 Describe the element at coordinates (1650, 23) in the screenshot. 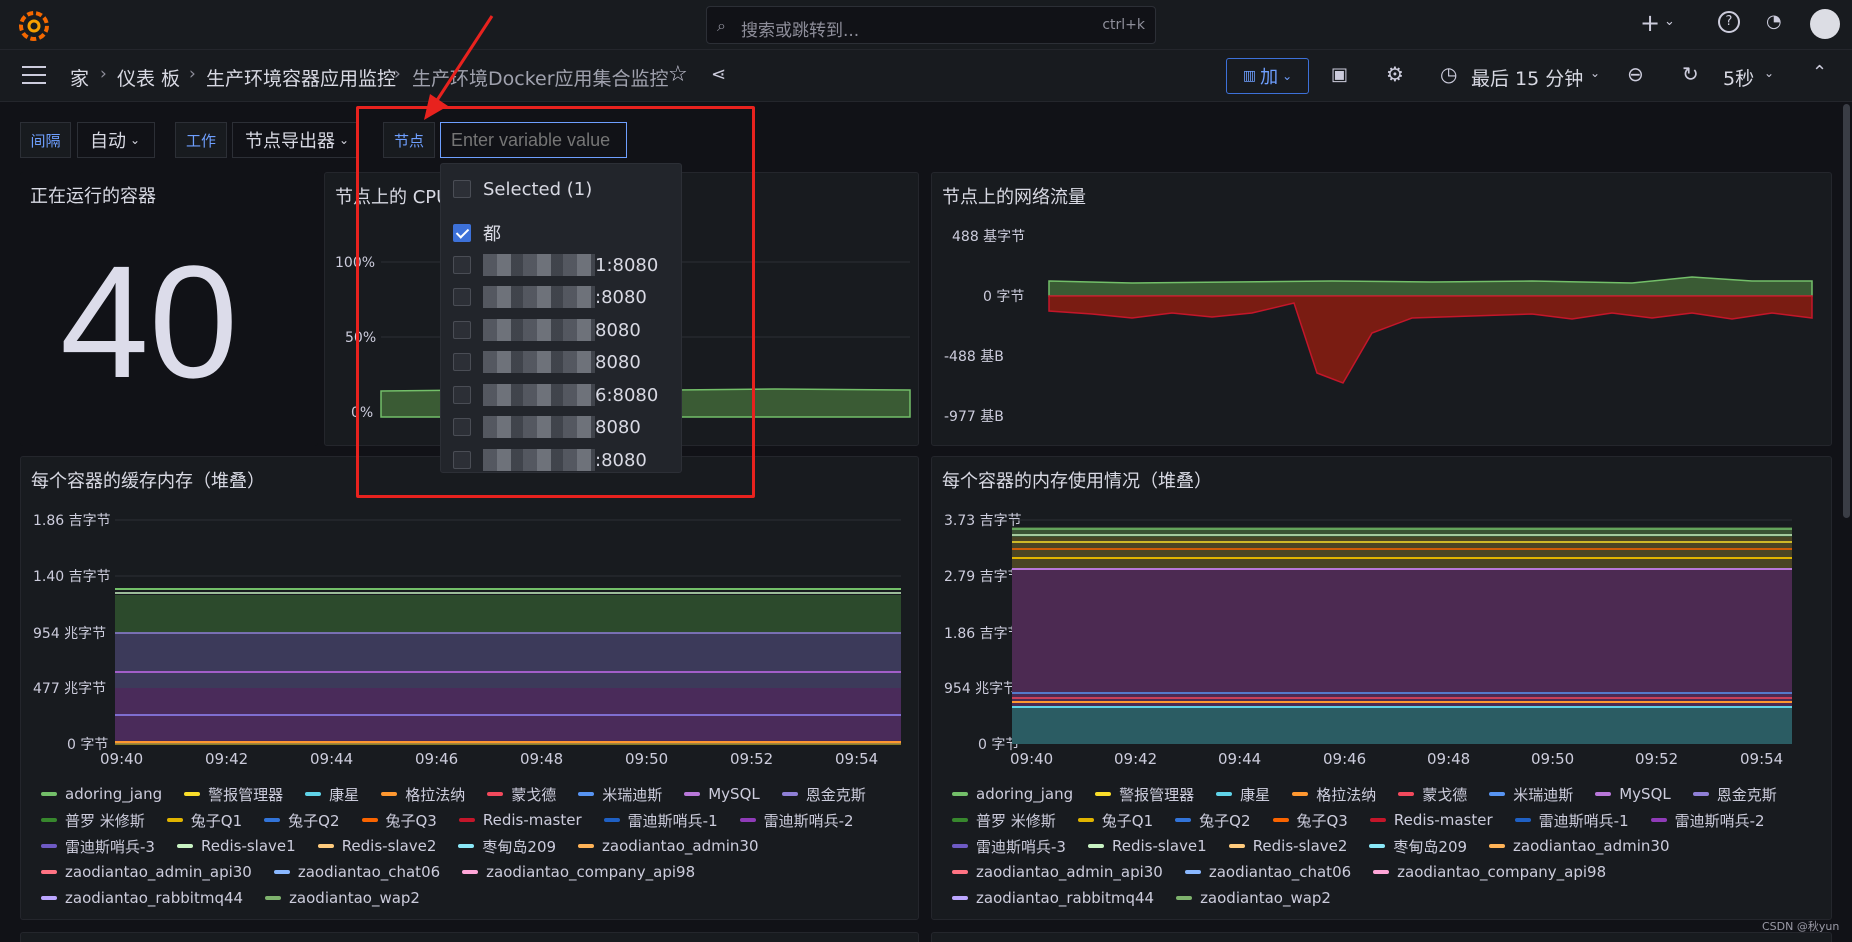

I see `new-plus-icon: +` at that location.